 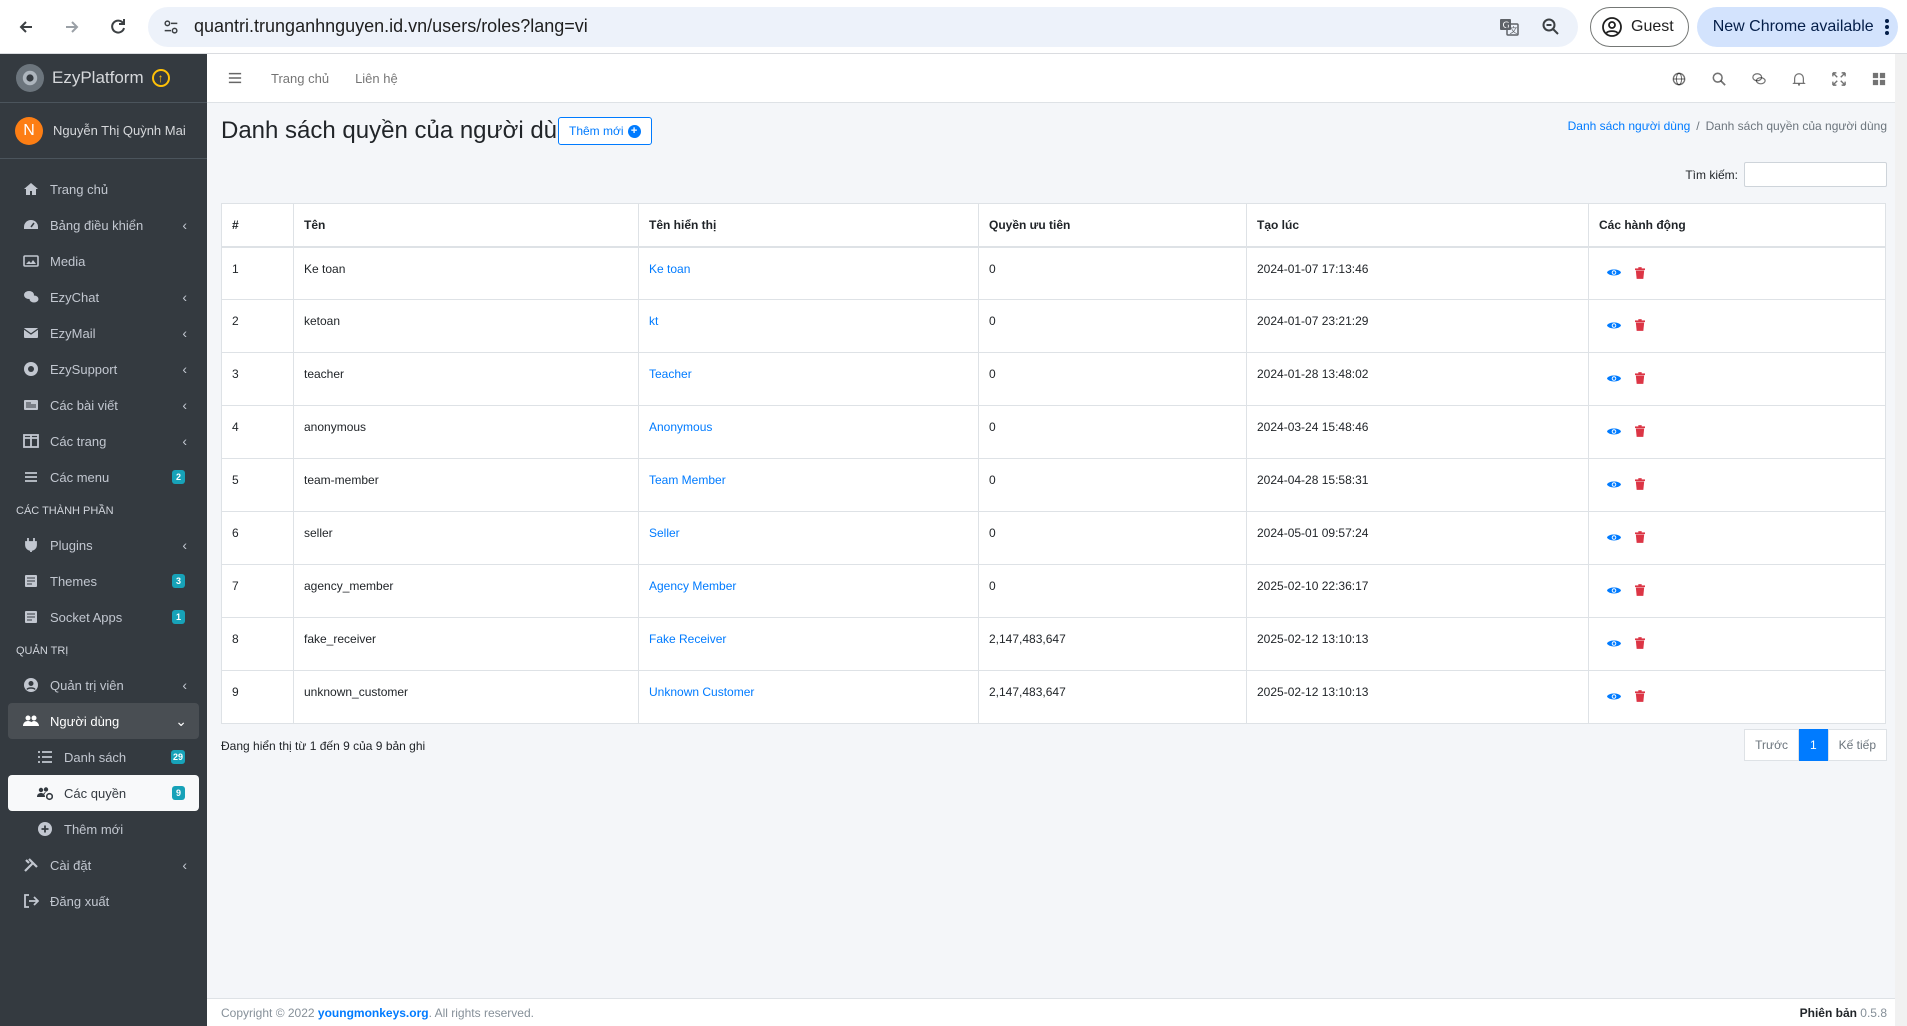 I want to click on sidebar-item-users-list: Danh sách 29, so click(x=103, y=757).